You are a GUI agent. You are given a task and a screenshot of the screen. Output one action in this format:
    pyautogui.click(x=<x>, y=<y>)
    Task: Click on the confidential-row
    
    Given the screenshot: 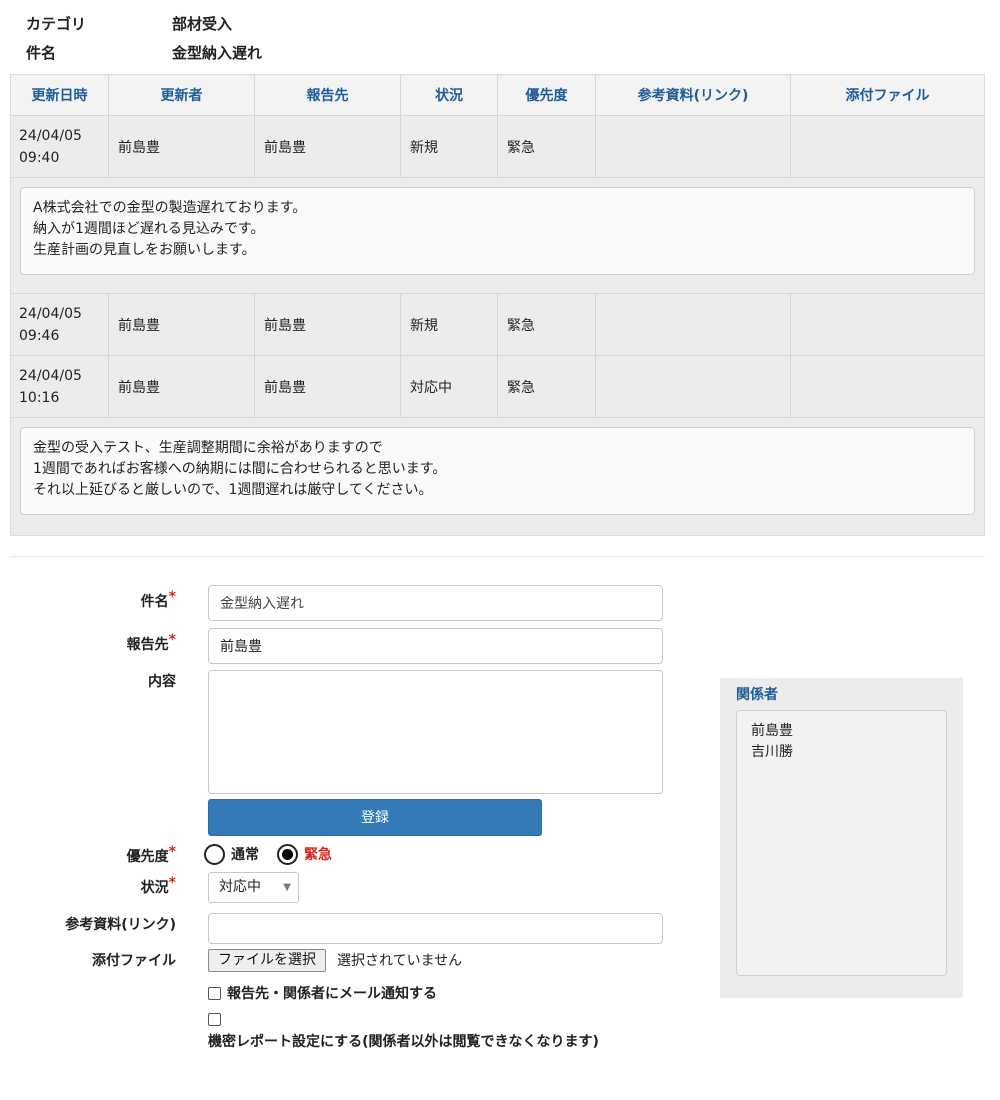 What is the action you would take?
    pyautogui.click(x=214, y=1019)
    